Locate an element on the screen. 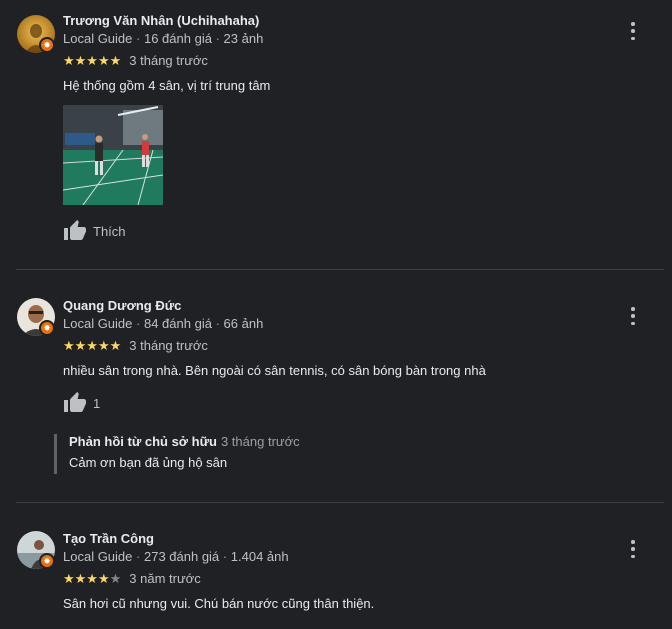 This screenshot has height=629, width=672. photo-count: 1.404 ảnh is located at coordinates (259, 556).